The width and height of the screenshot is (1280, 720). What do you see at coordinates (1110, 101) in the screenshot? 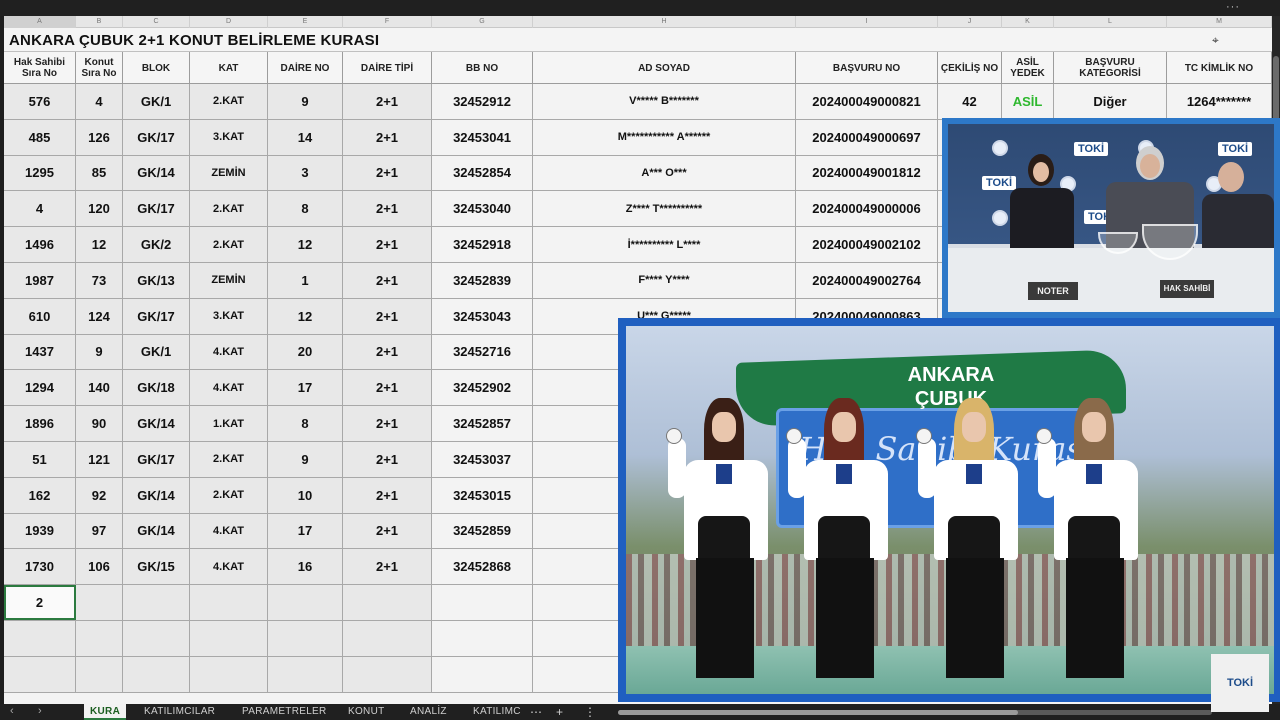
I see `cell-kategori: Diğer` at bounding box center [1110, 101].